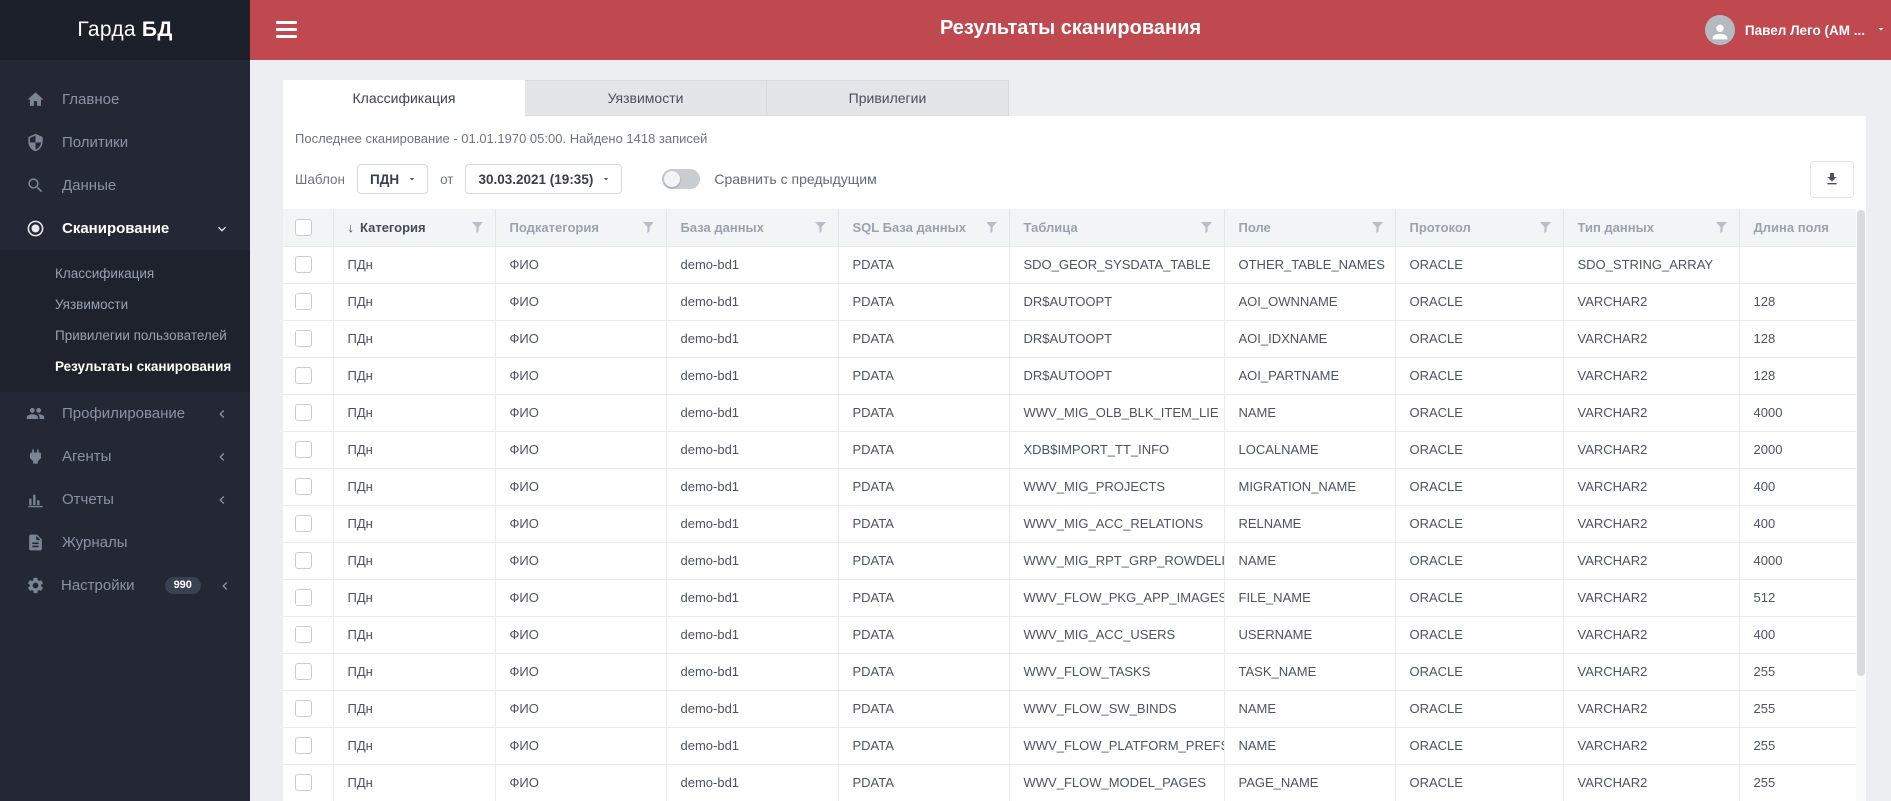  What do you see at coordinates (1117, 782) in the screenshot?
I see `cell-table: WWV_FLOW_MODEL_PAGES` at bounding box center [1117, 782].